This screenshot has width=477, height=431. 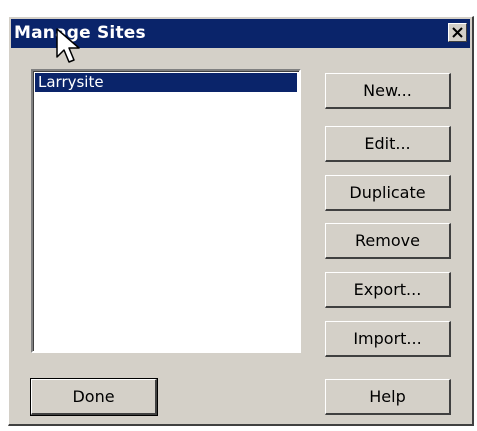 I want to click on close-icon, so click(x=457, y=32).